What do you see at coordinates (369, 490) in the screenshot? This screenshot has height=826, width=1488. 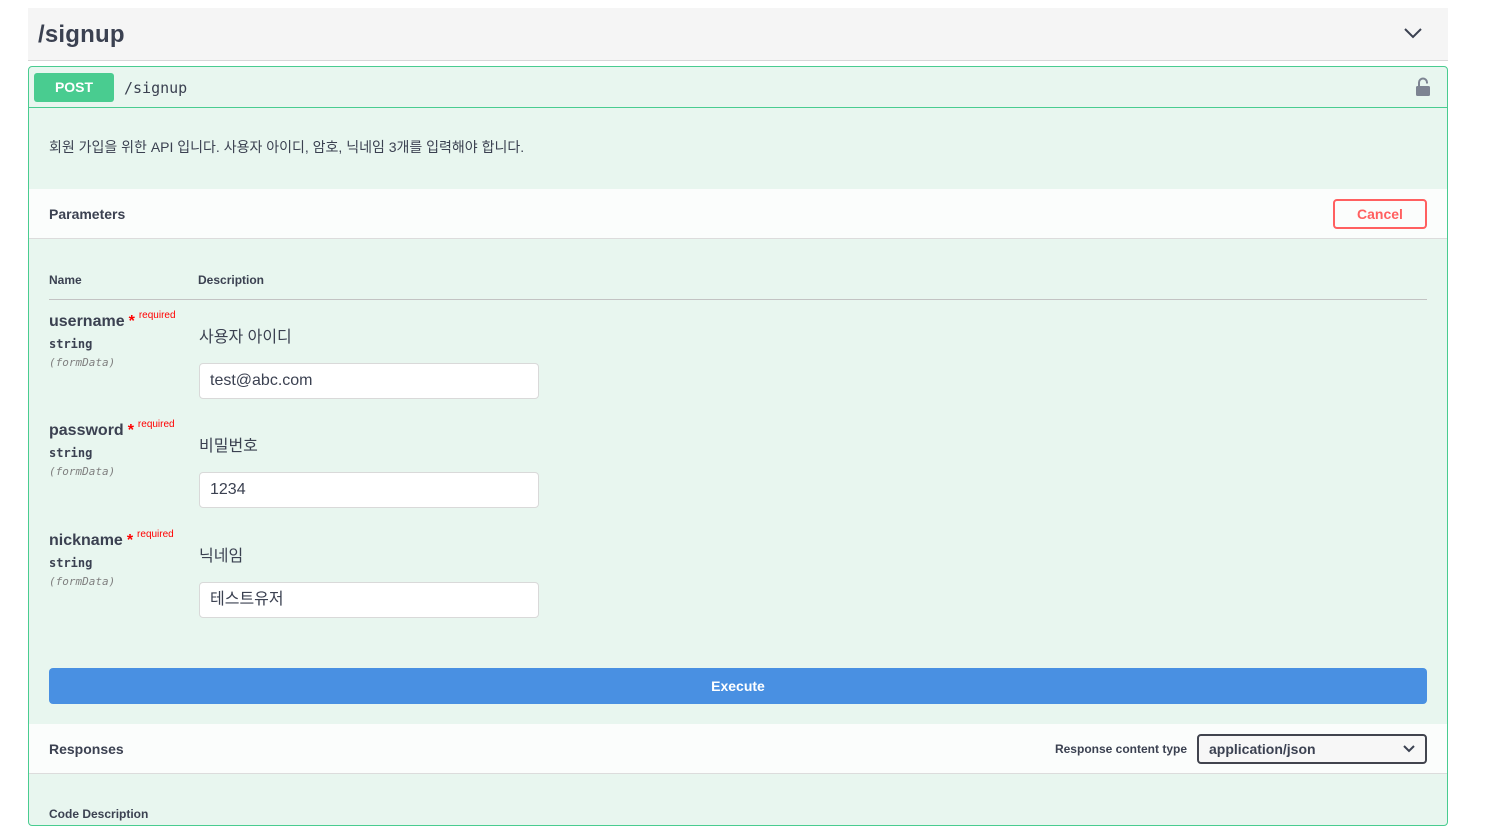 I see `password-input: 1234` at bounding box center [369, 490].